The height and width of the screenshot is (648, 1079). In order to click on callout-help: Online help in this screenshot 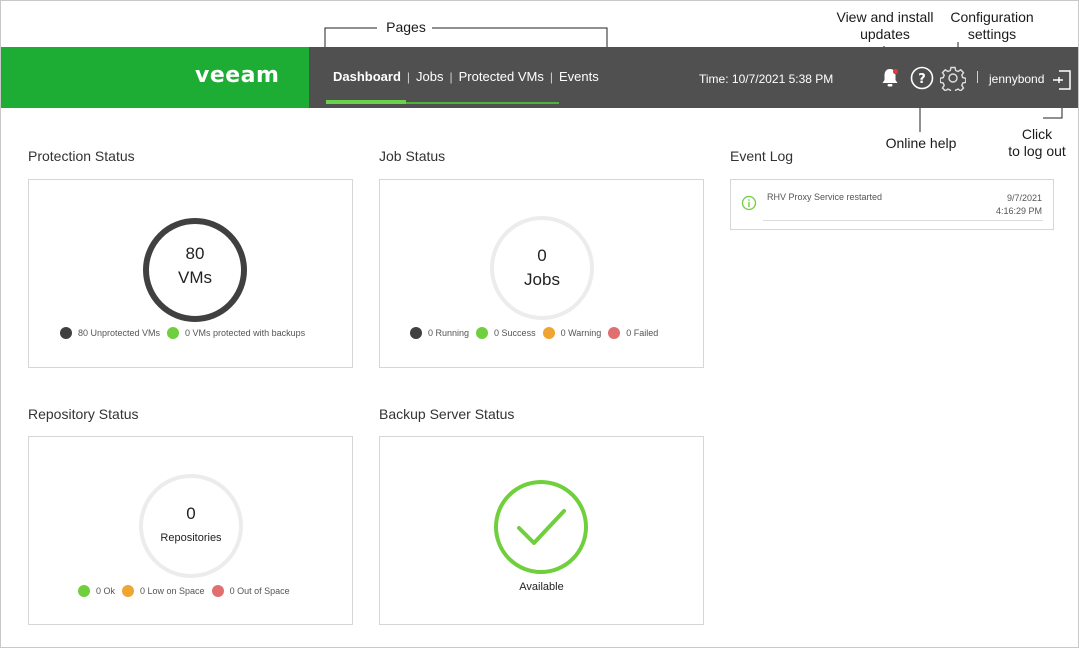, I will do `click(921, 143)`.